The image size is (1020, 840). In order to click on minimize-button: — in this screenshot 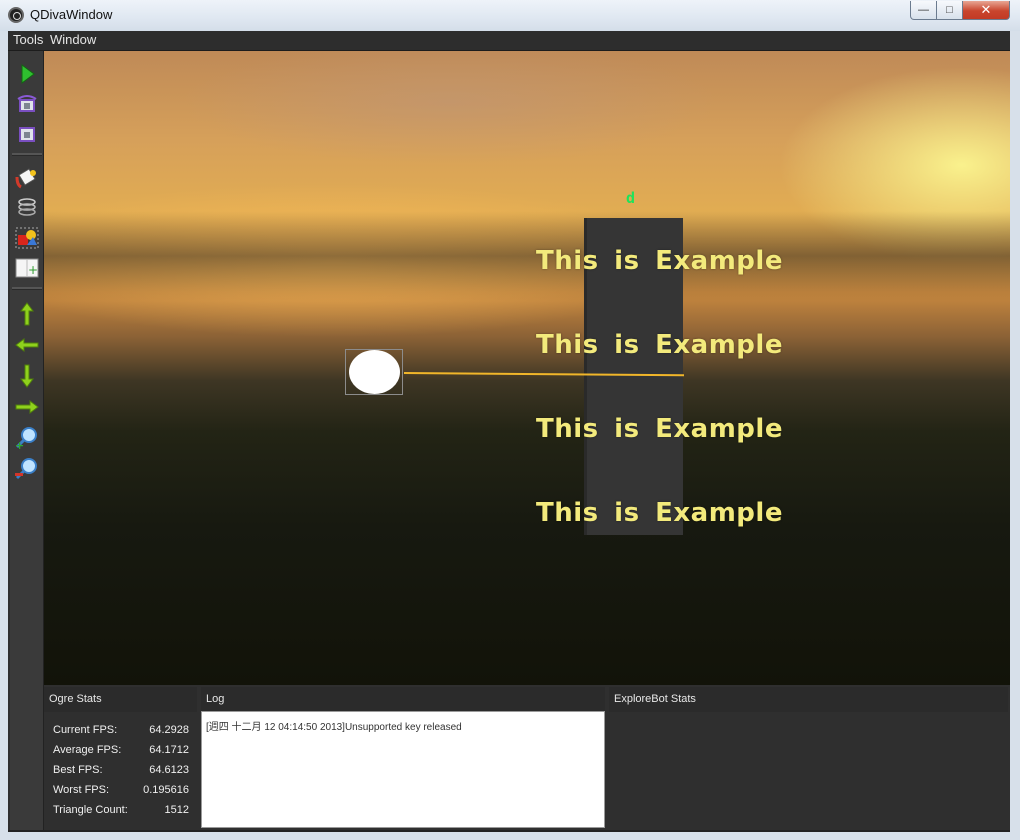, I will do `click(923, 10)`.